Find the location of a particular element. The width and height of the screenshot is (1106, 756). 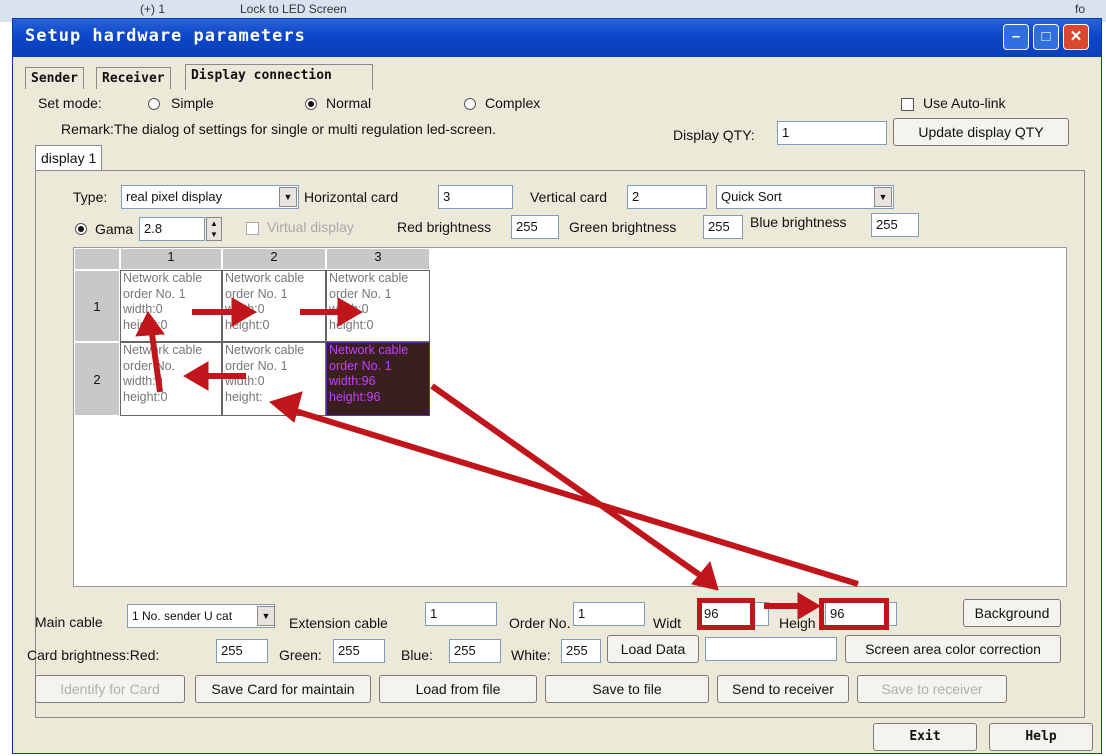

horizontal-card-input: 3 is located at coordinates (475, 197).